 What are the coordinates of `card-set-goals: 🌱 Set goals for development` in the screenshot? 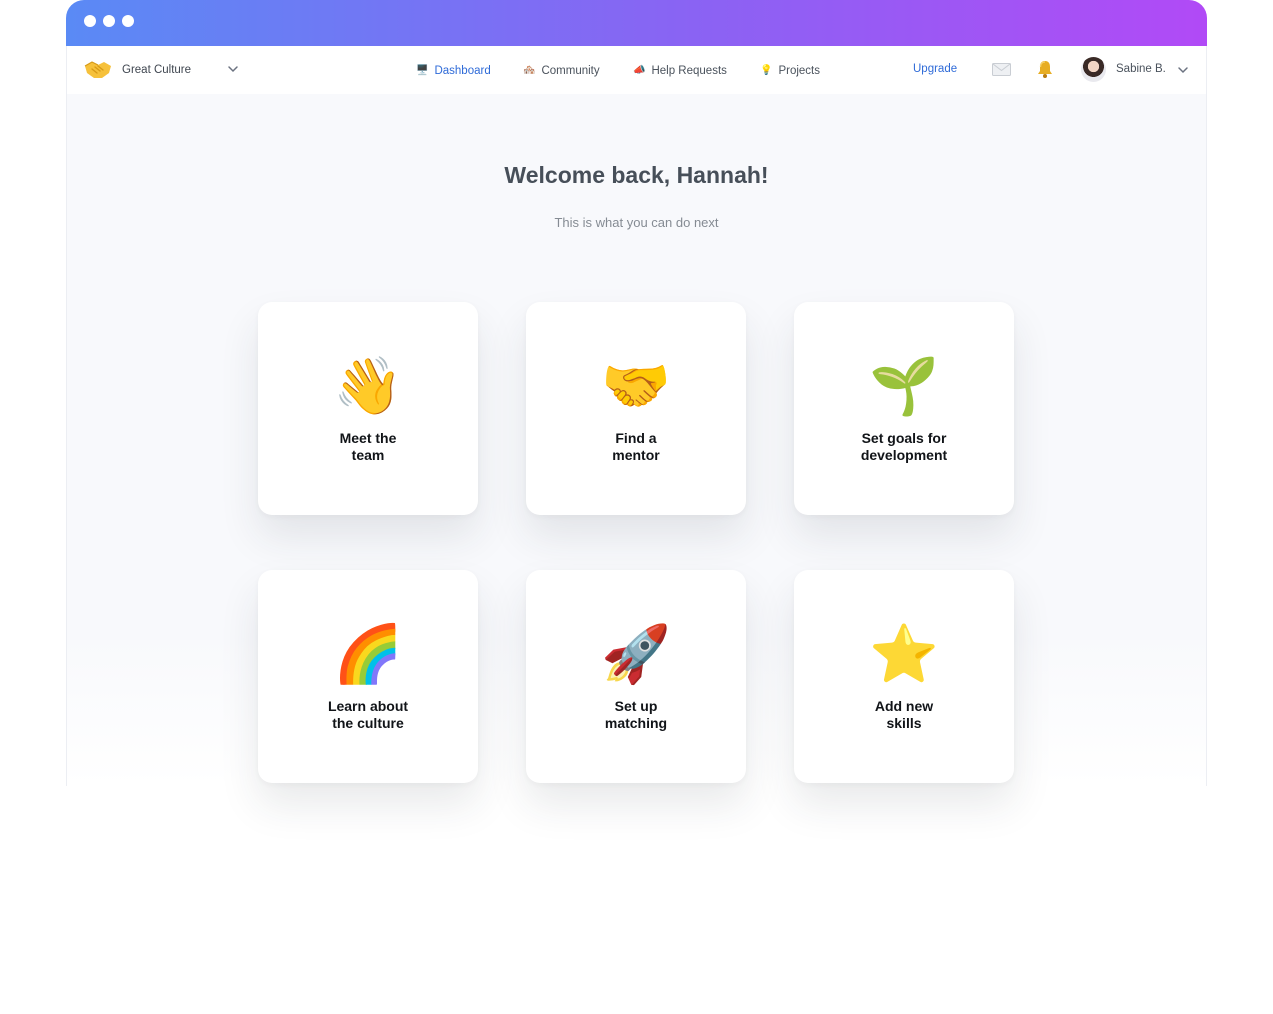 It's located at (904, 408).